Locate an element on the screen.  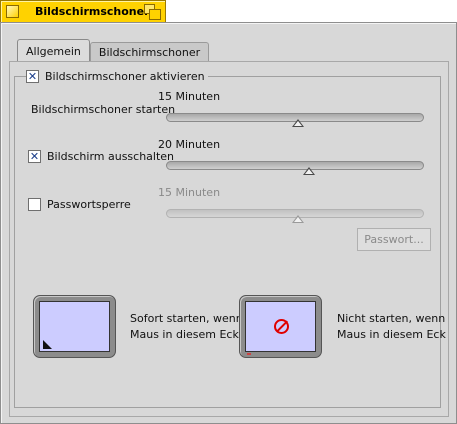
enable-screensaver-row: ✕ Bildschirmschoner aktivieren is located at coordinates (117, 76).